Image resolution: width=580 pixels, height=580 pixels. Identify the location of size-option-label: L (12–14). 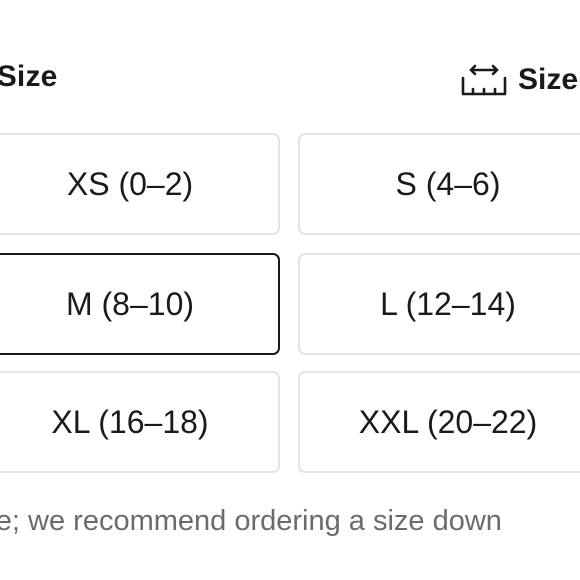
(448, 303).